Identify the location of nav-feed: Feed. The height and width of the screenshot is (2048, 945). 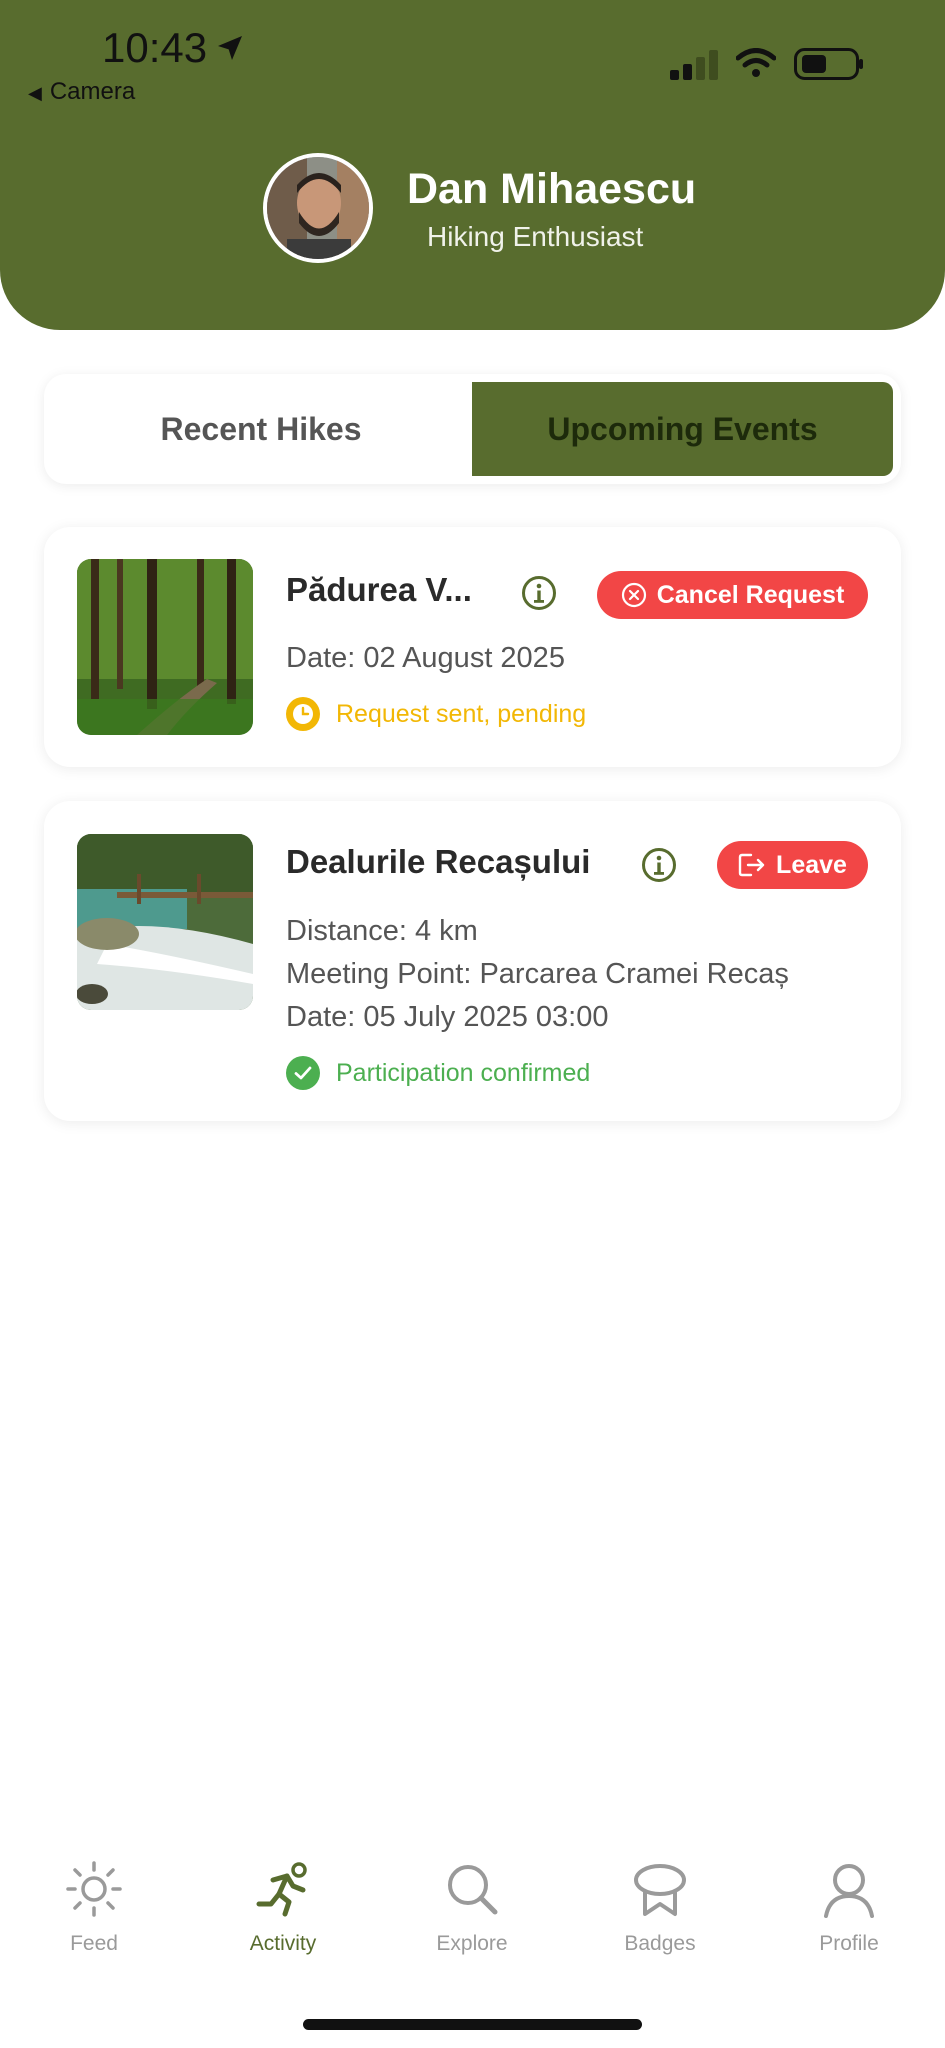
(94, 1908).